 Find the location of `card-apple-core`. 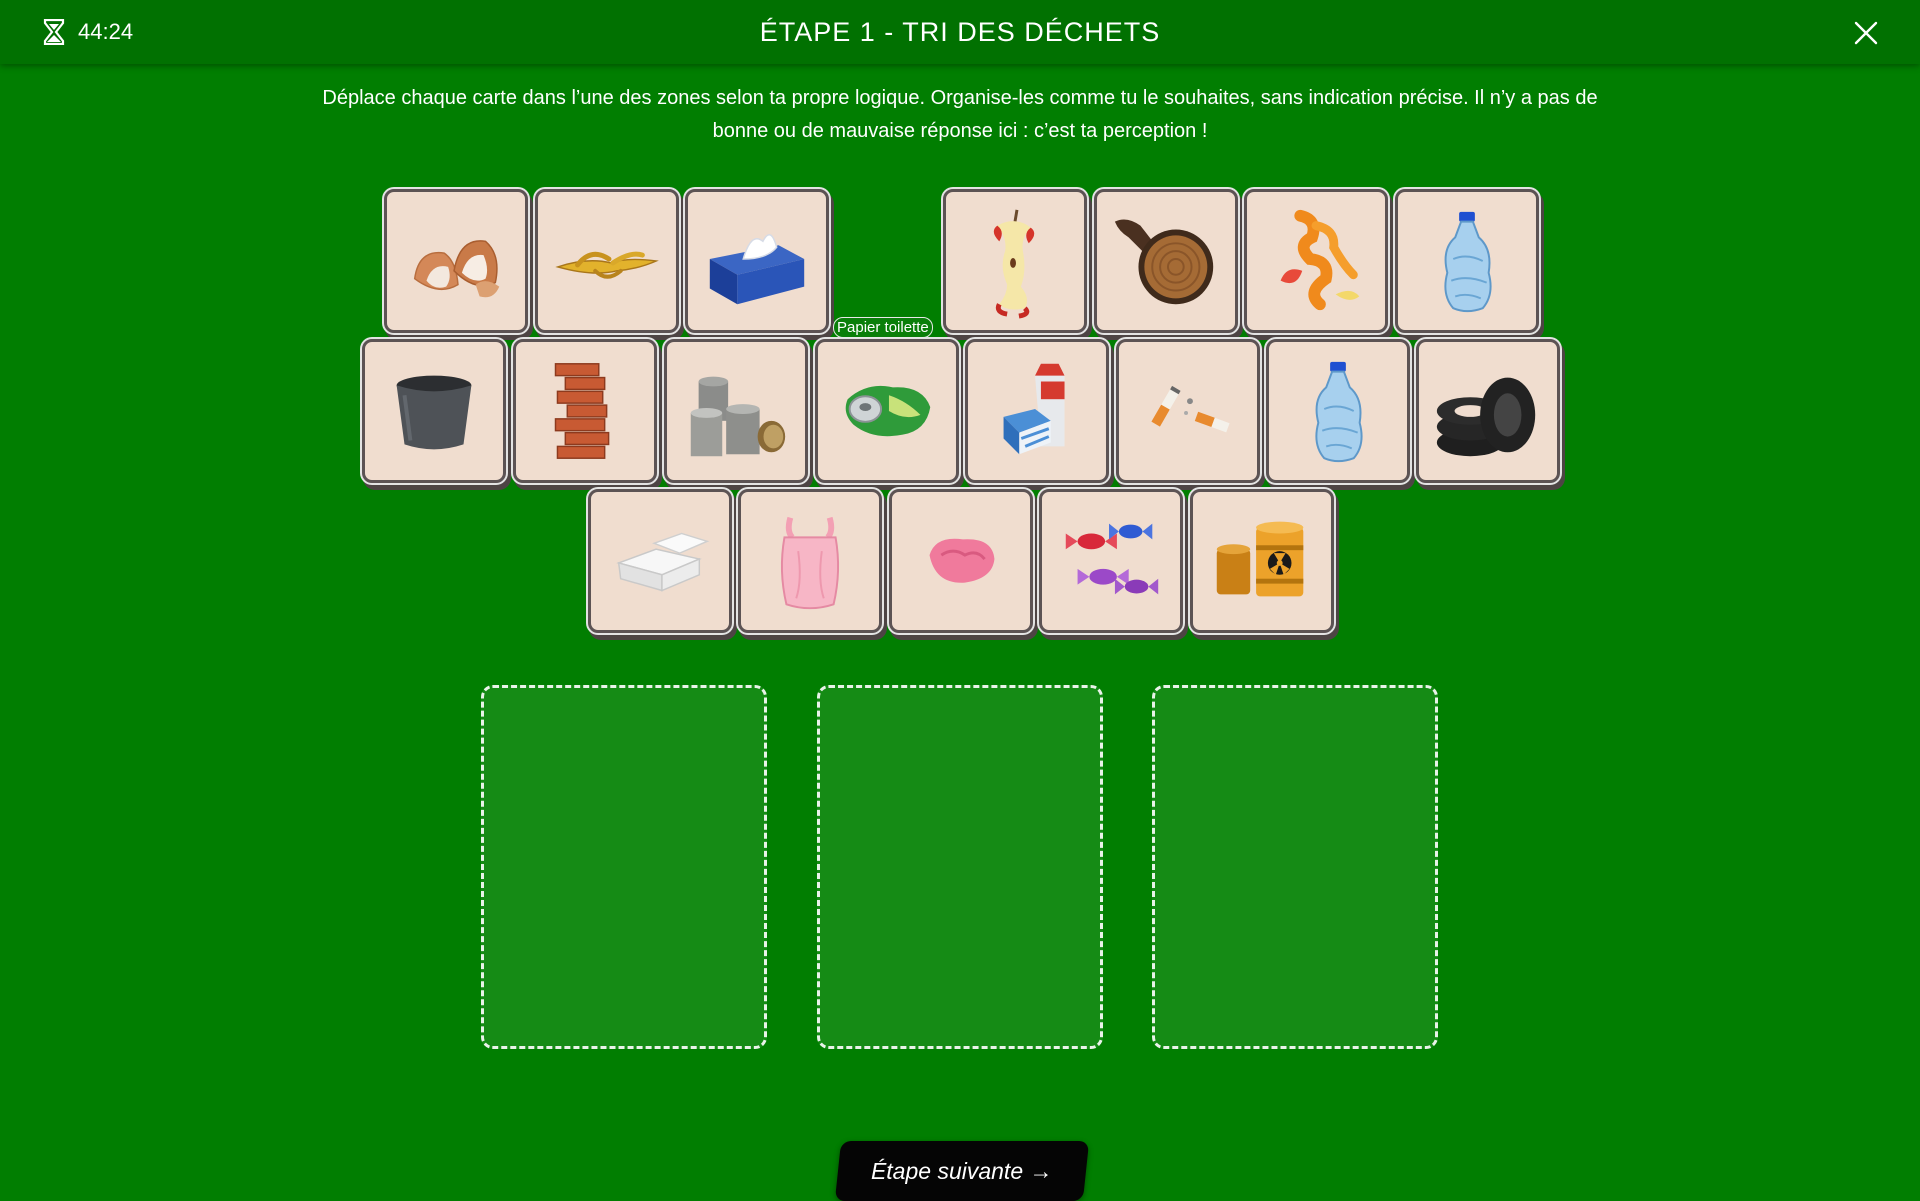

card-apple-core is located at coordinates (1015, 261).